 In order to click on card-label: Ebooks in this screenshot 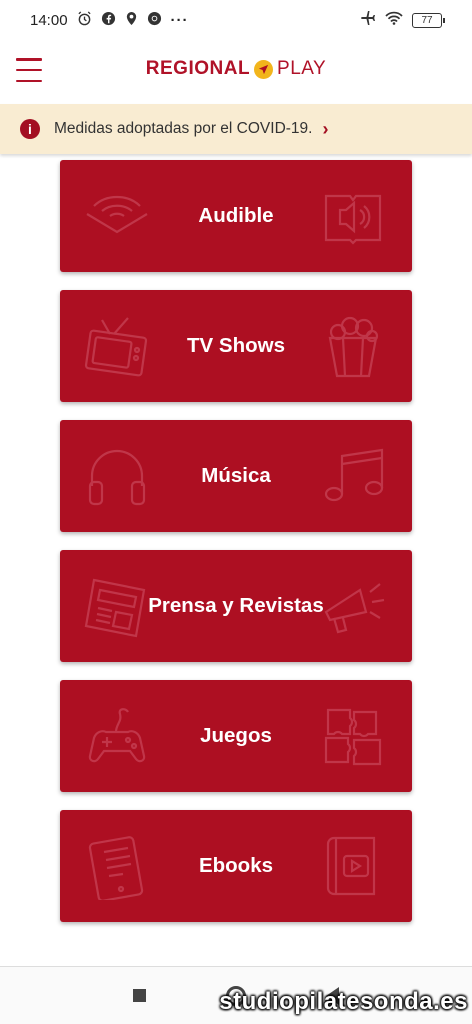, I will do `click(236, 865)`.